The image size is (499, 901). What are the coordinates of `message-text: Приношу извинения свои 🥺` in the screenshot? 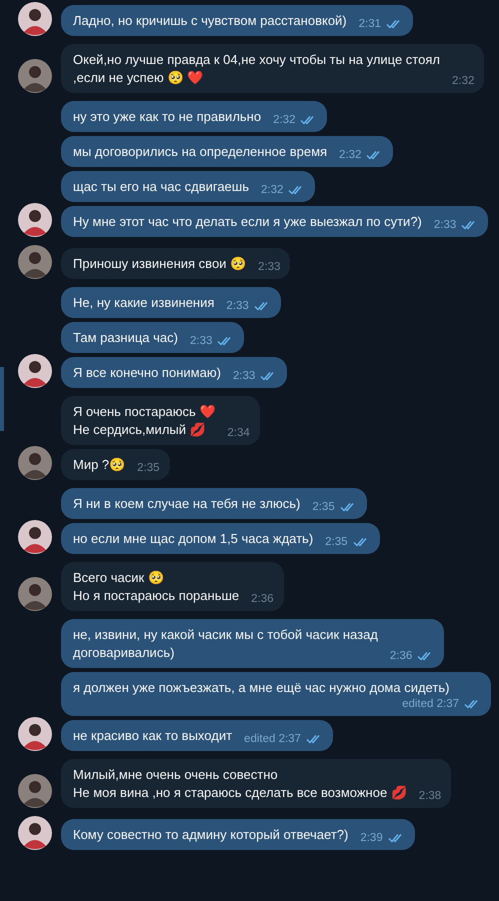 It's located at (159, 264).